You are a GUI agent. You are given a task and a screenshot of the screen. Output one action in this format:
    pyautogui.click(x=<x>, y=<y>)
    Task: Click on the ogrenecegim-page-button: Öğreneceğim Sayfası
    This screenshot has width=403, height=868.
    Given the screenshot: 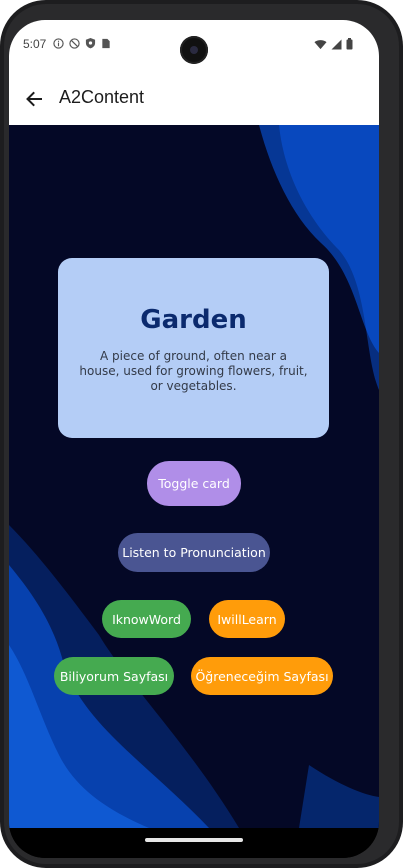 What is the action you would take?
    pyautogui.click(x=262, y=676)
    